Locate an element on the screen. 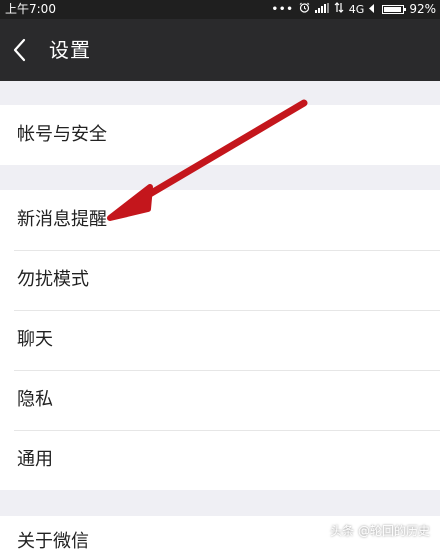 Image resolution: width=440 pixels, height=556 pixels. status-time: 上午7:00 is located at coordinates (30, 9).